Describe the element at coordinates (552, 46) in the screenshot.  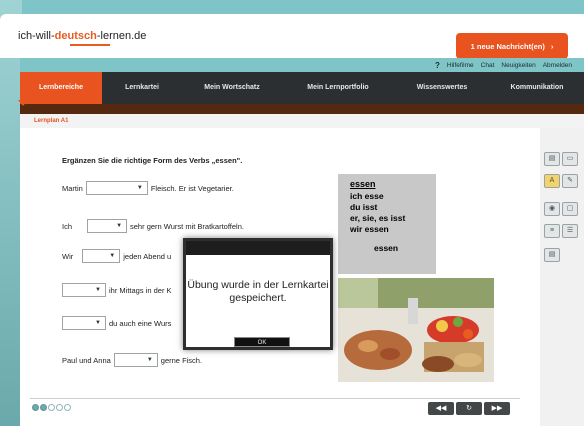
I see `chevron-right-icon: ›` at that location.